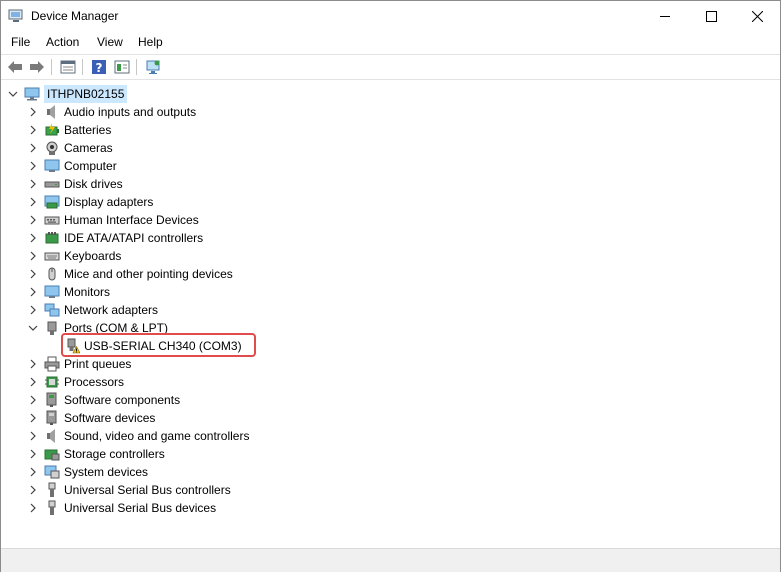  I want to click on tree-item-label: Keyboards, so click(93, 256).